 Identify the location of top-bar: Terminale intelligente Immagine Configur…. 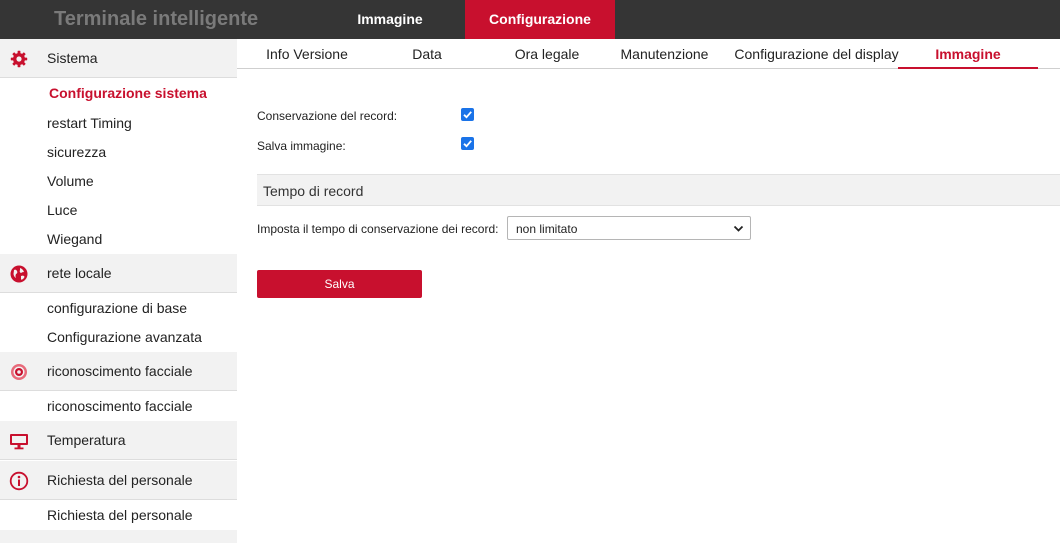
(530, 19).